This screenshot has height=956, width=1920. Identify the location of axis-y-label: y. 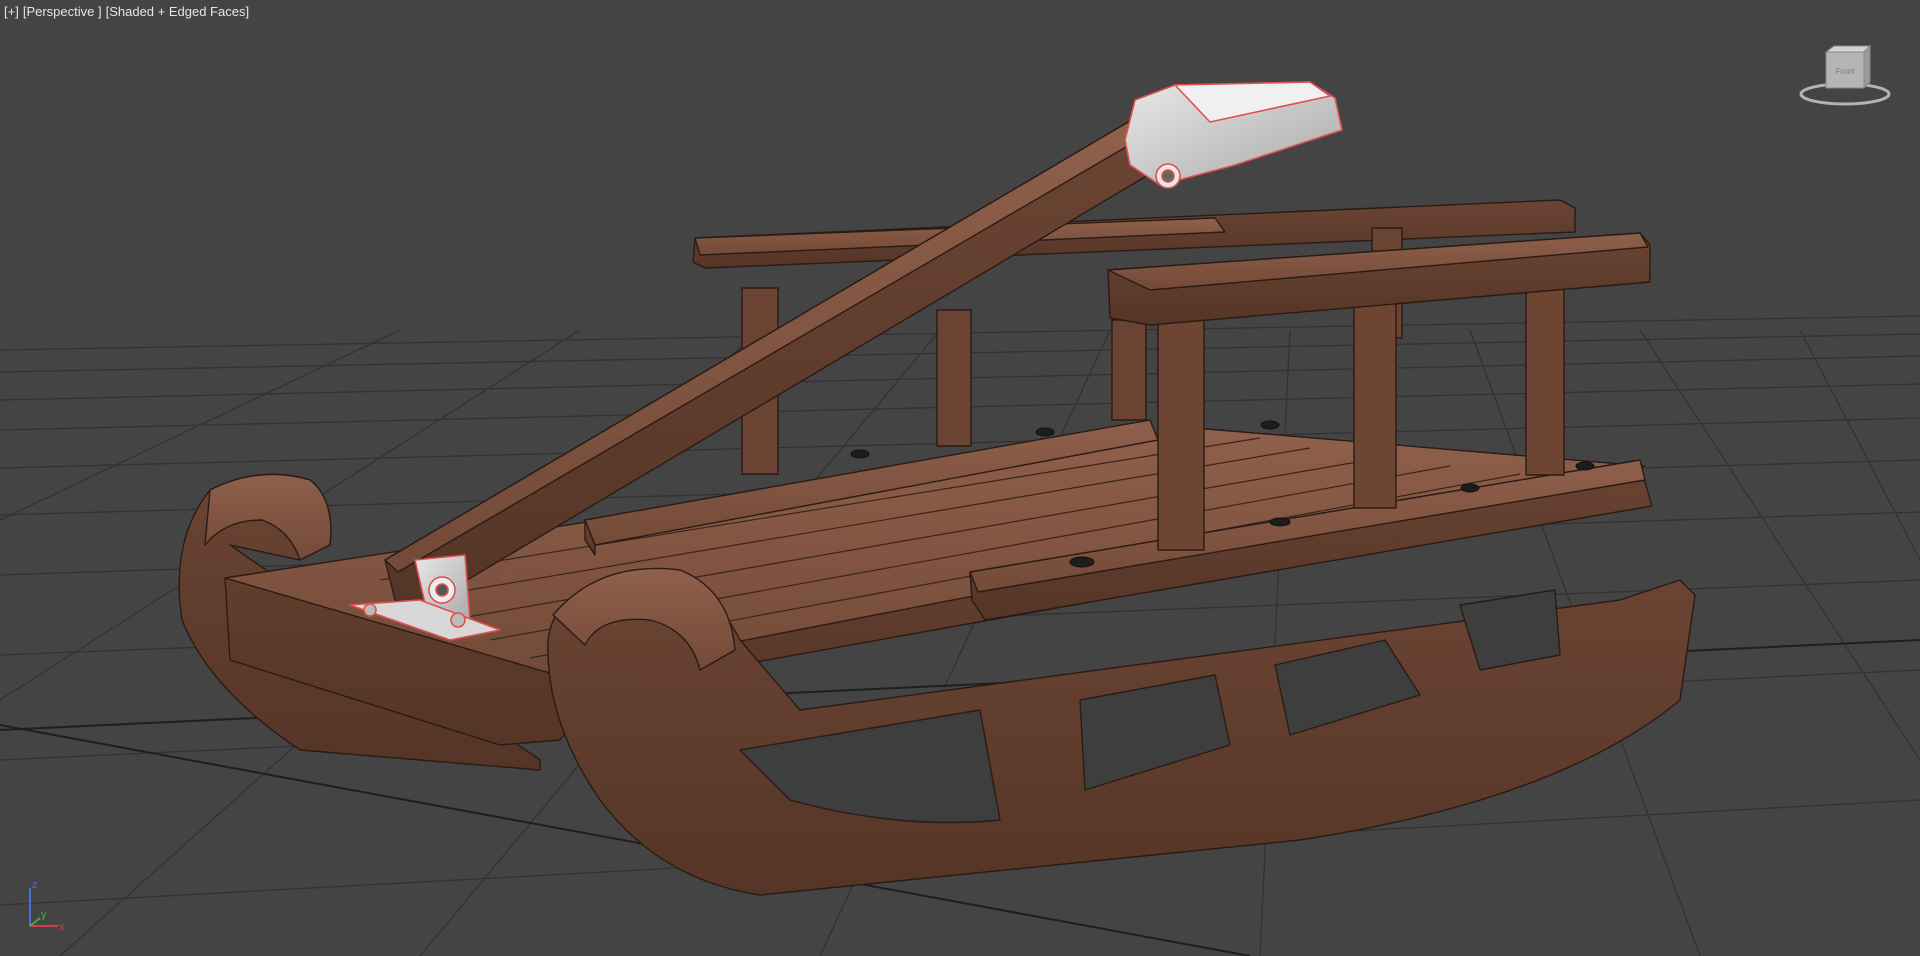
(44, 915).